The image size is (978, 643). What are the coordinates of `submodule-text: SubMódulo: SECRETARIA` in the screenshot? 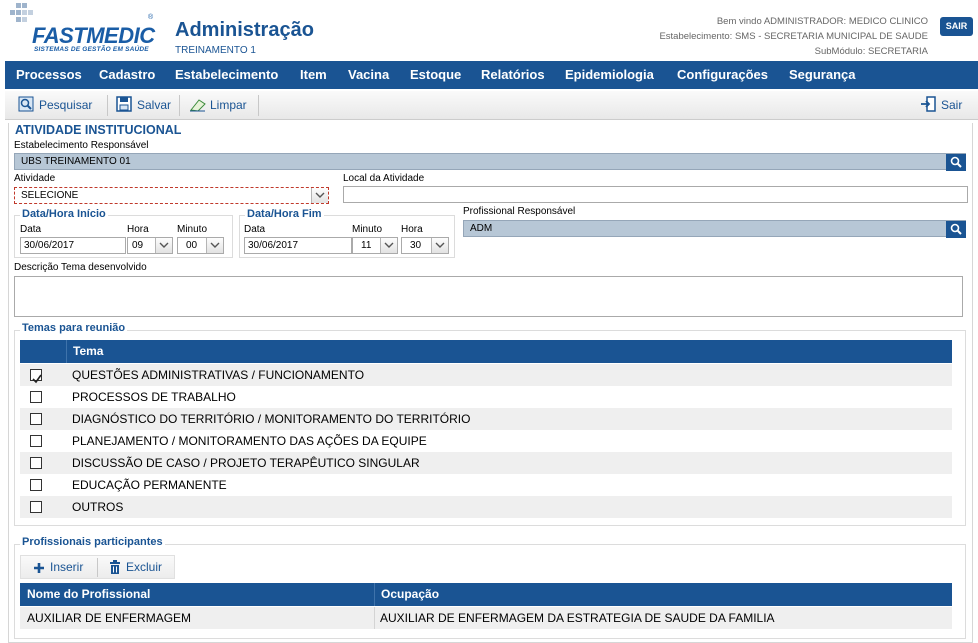 It's located at (871, 51).